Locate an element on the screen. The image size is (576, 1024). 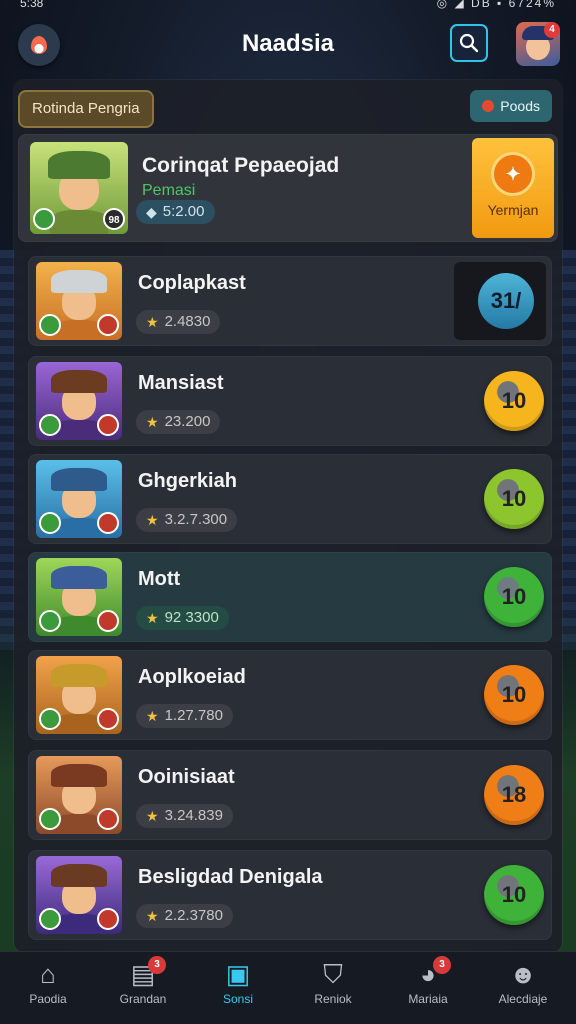
status-bar: 5:38 ◎ ◢ DB ▪ 6724% is located at coordinates (288, 7).